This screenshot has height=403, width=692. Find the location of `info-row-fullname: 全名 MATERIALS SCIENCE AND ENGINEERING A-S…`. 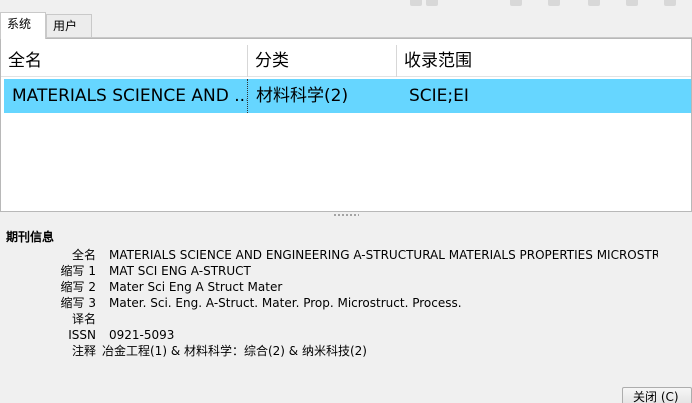

info-row-fullname: 全名 MATERIALS SCIENCE AND ENGINEERING A-S… is located at coordinates (346, 255).